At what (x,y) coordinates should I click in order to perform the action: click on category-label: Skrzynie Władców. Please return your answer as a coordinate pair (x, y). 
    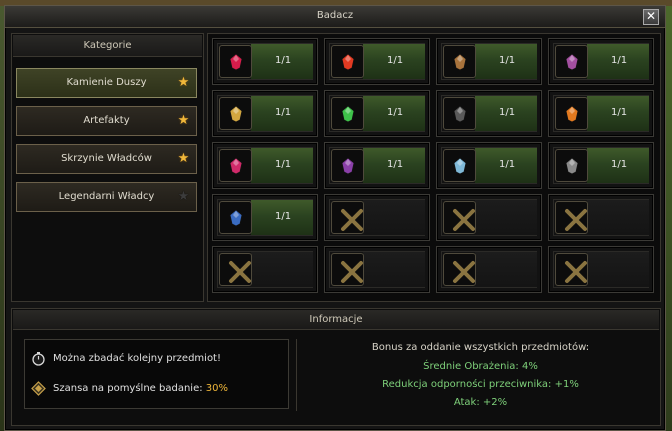
    Looking at the image, I should click on (106, 158).